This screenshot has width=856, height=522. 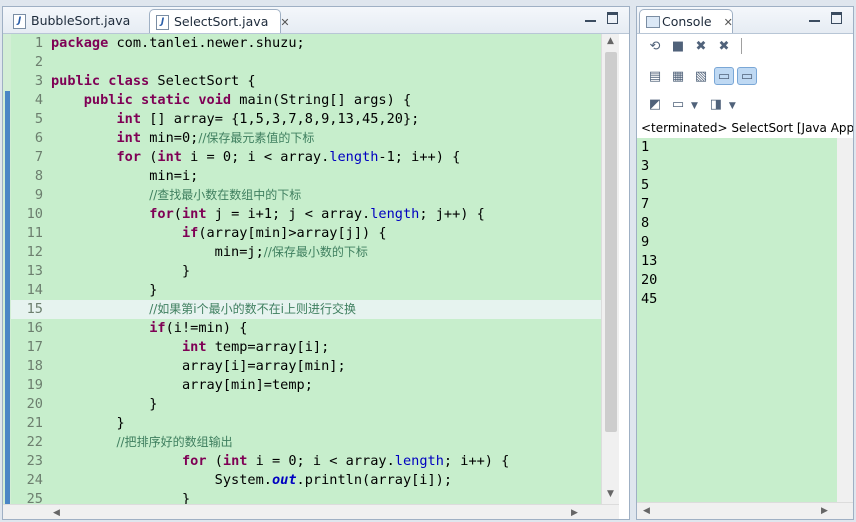 What do you see at coordinates (157, 252) in the screenshot?
I see `code-token: min=j;` at bounding box center [157, 252].